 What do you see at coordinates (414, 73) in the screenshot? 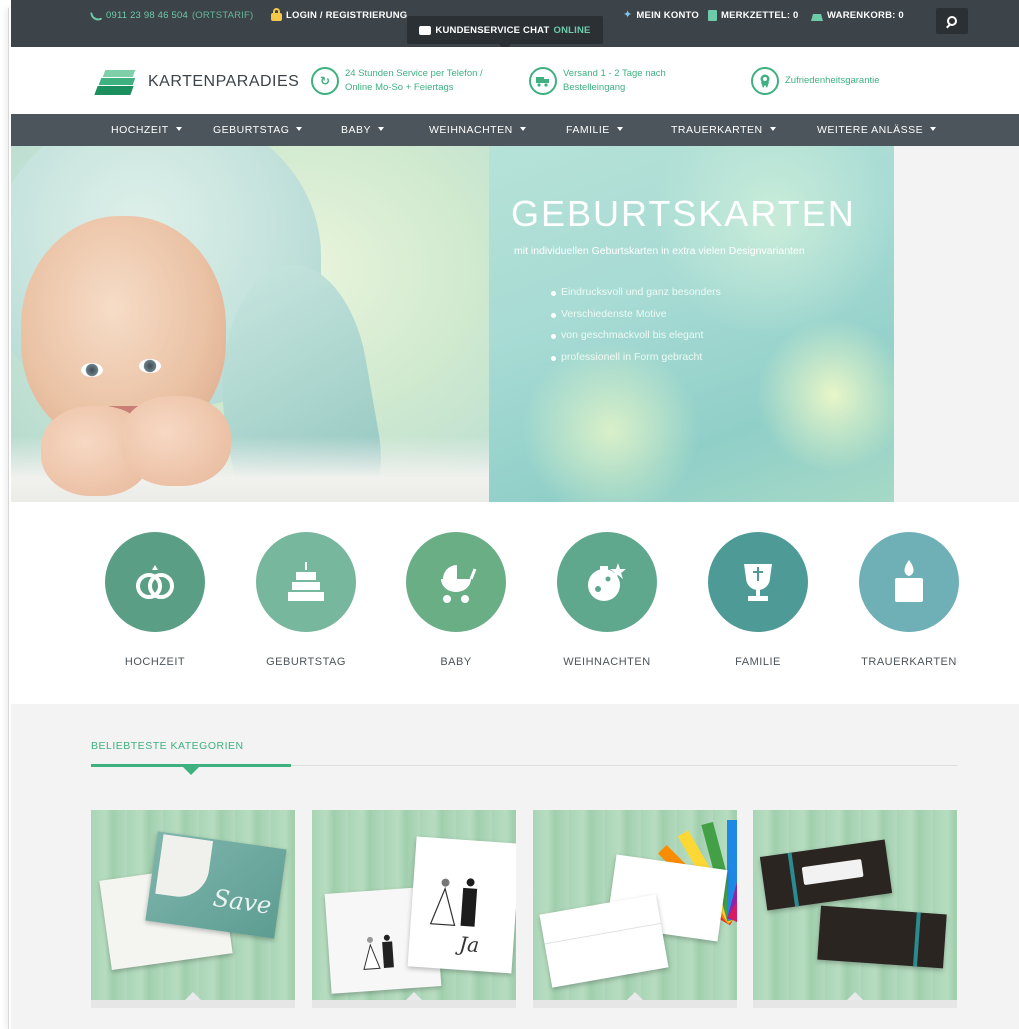
I see `usp-service-line1: 24 Stunden Service per Telefon /` at bounding box center [414, 73].